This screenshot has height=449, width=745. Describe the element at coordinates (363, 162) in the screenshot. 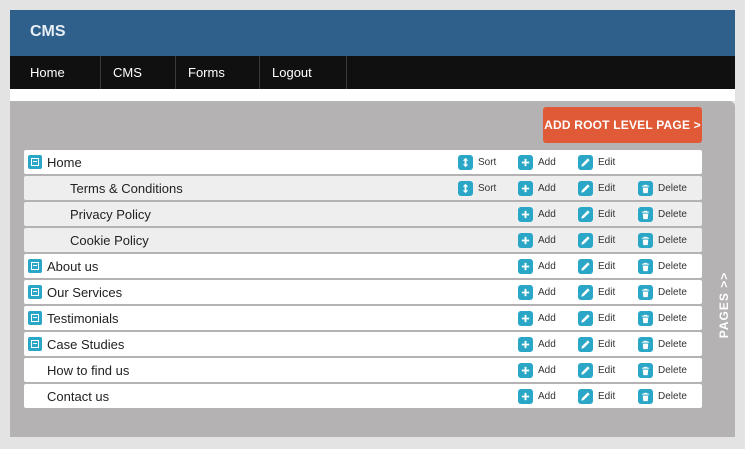

I see `page-row: Home Sort Add Edit` at that location.